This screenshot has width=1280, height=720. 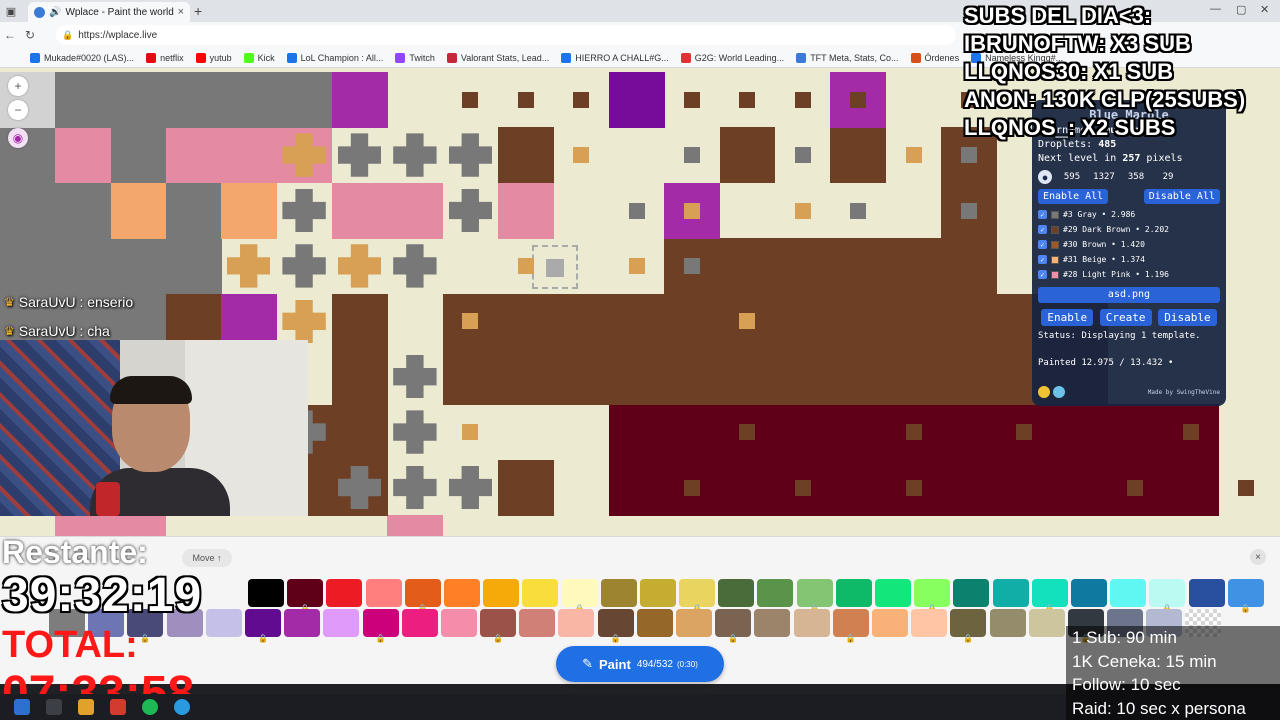 What do you see at coordinates (11, 11) in the screenshot?
I see `sidebar-toggle-icon: ▣` at bounding box center [11, 11].